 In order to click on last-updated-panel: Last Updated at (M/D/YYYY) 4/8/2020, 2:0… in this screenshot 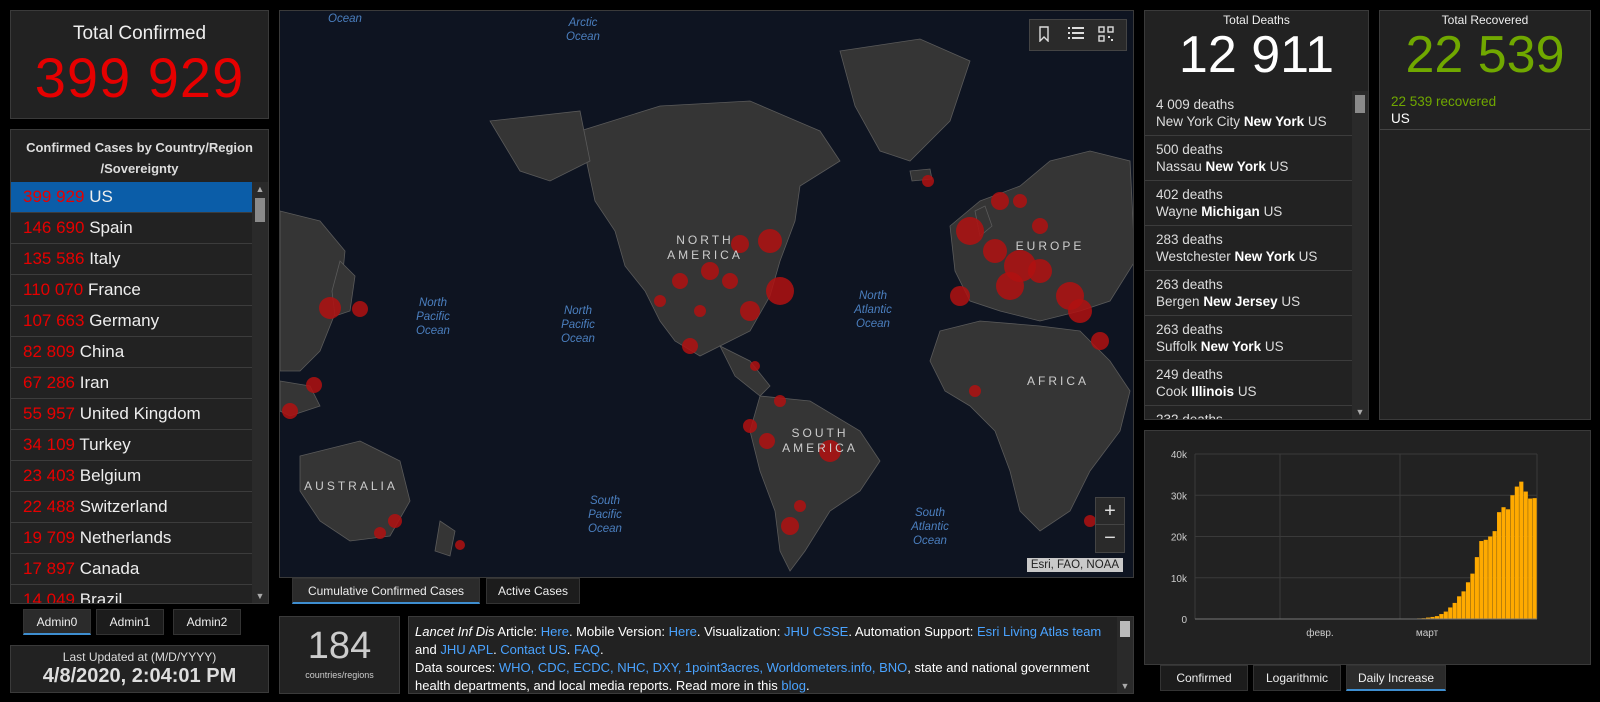, I will do `click(139, 669)`.